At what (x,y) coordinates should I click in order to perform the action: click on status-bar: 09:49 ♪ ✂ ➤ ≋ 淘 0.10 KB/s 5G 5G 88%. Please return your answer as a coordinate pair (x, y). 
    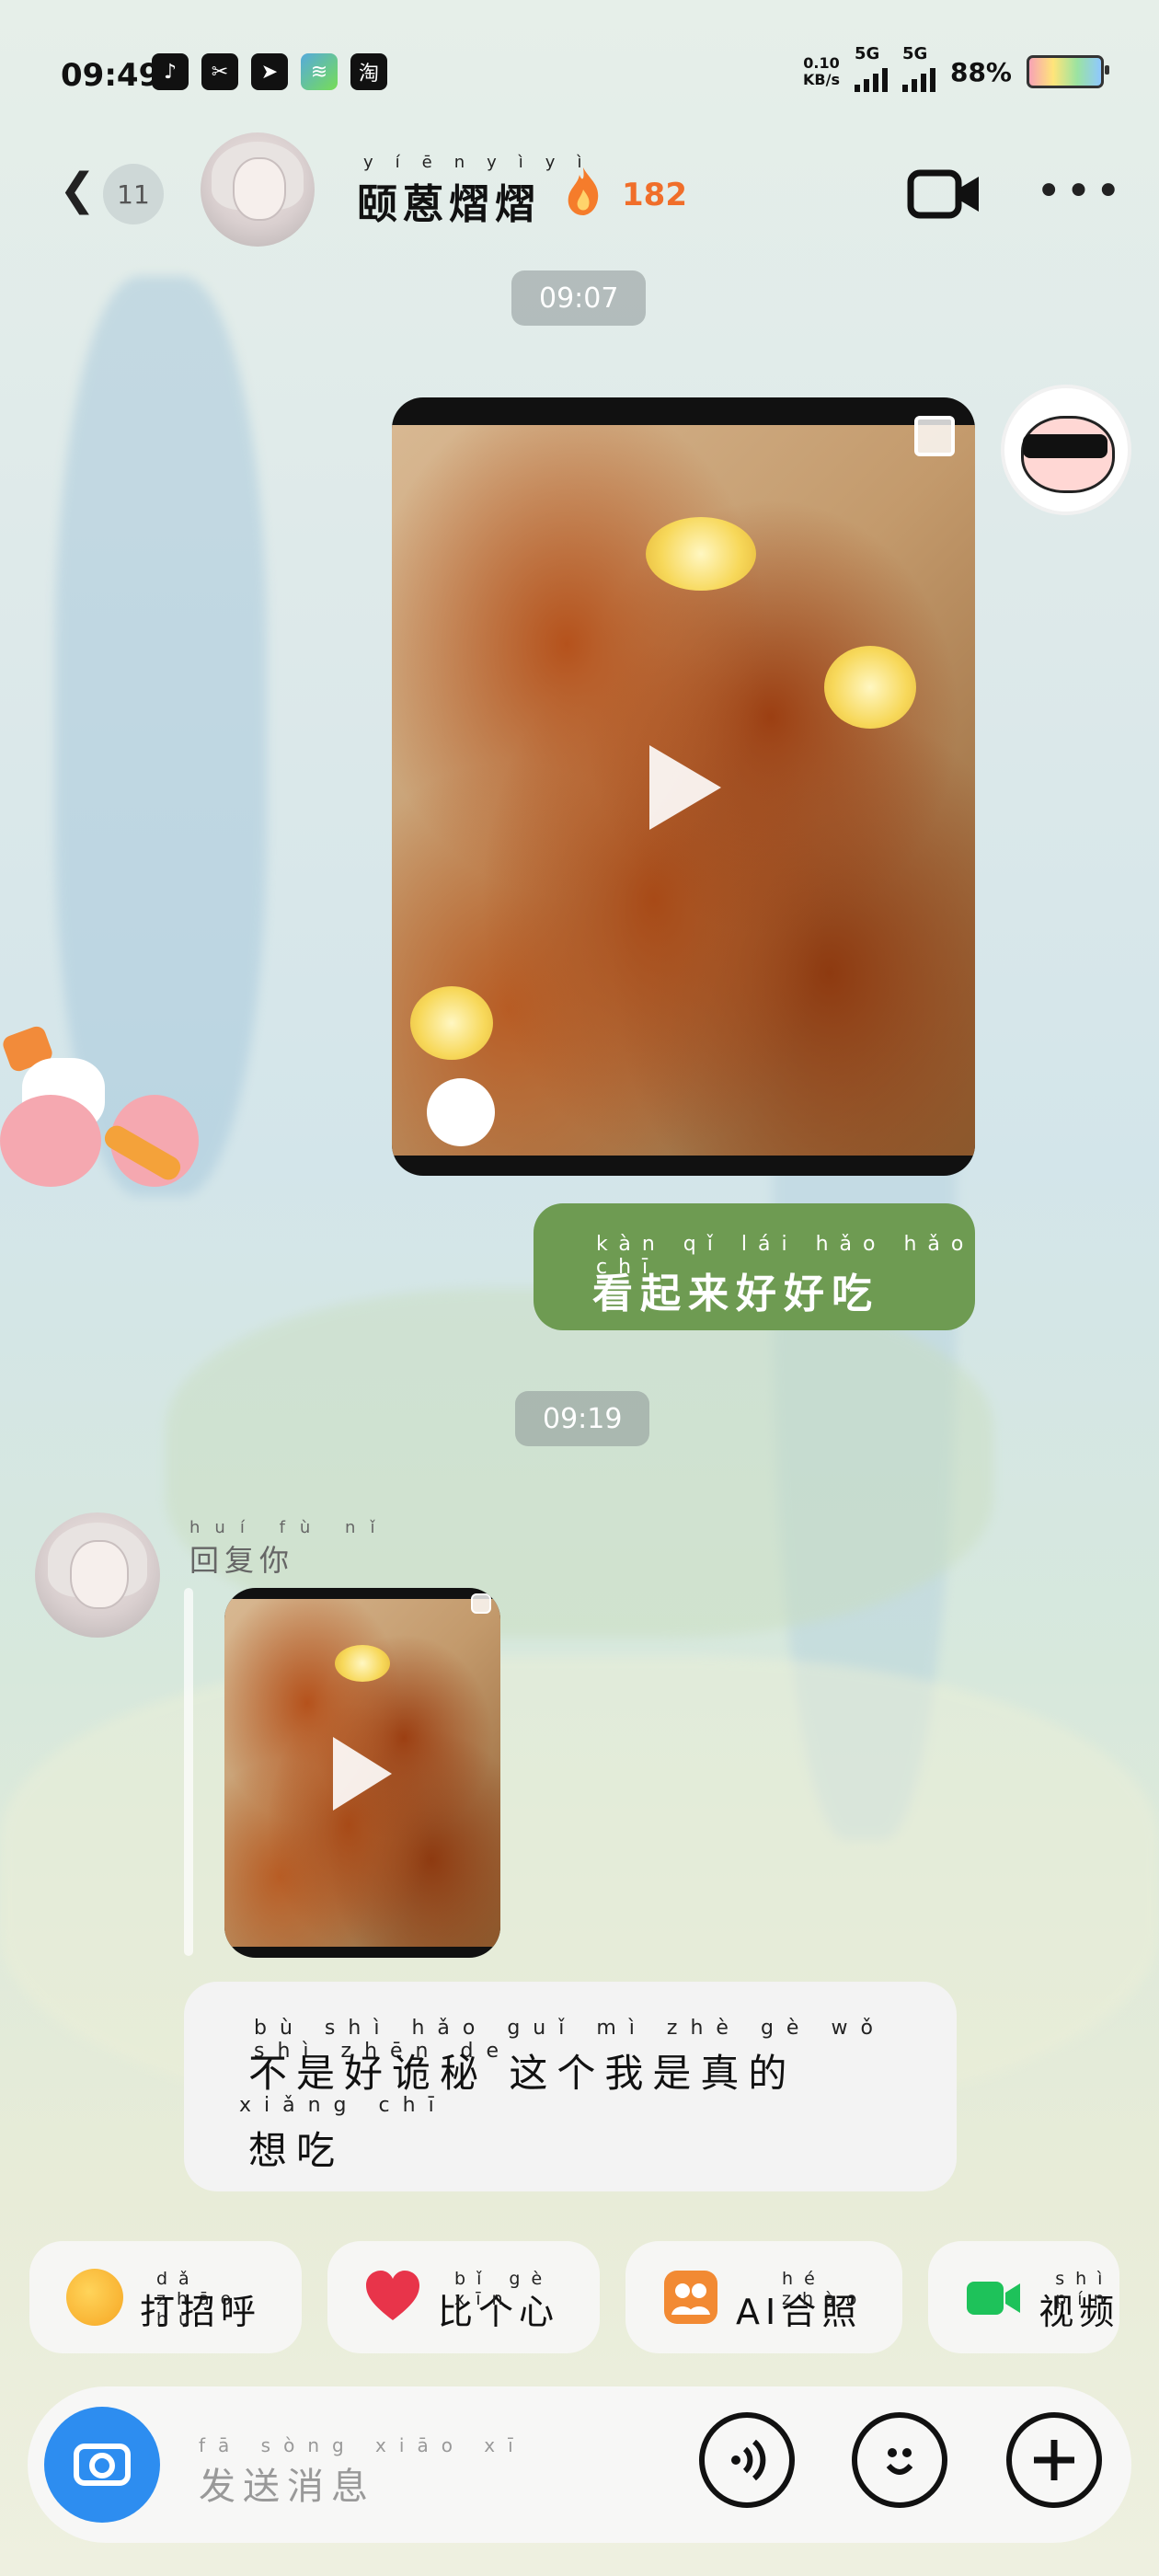
    Looking at the image, I should click on (579, 73).